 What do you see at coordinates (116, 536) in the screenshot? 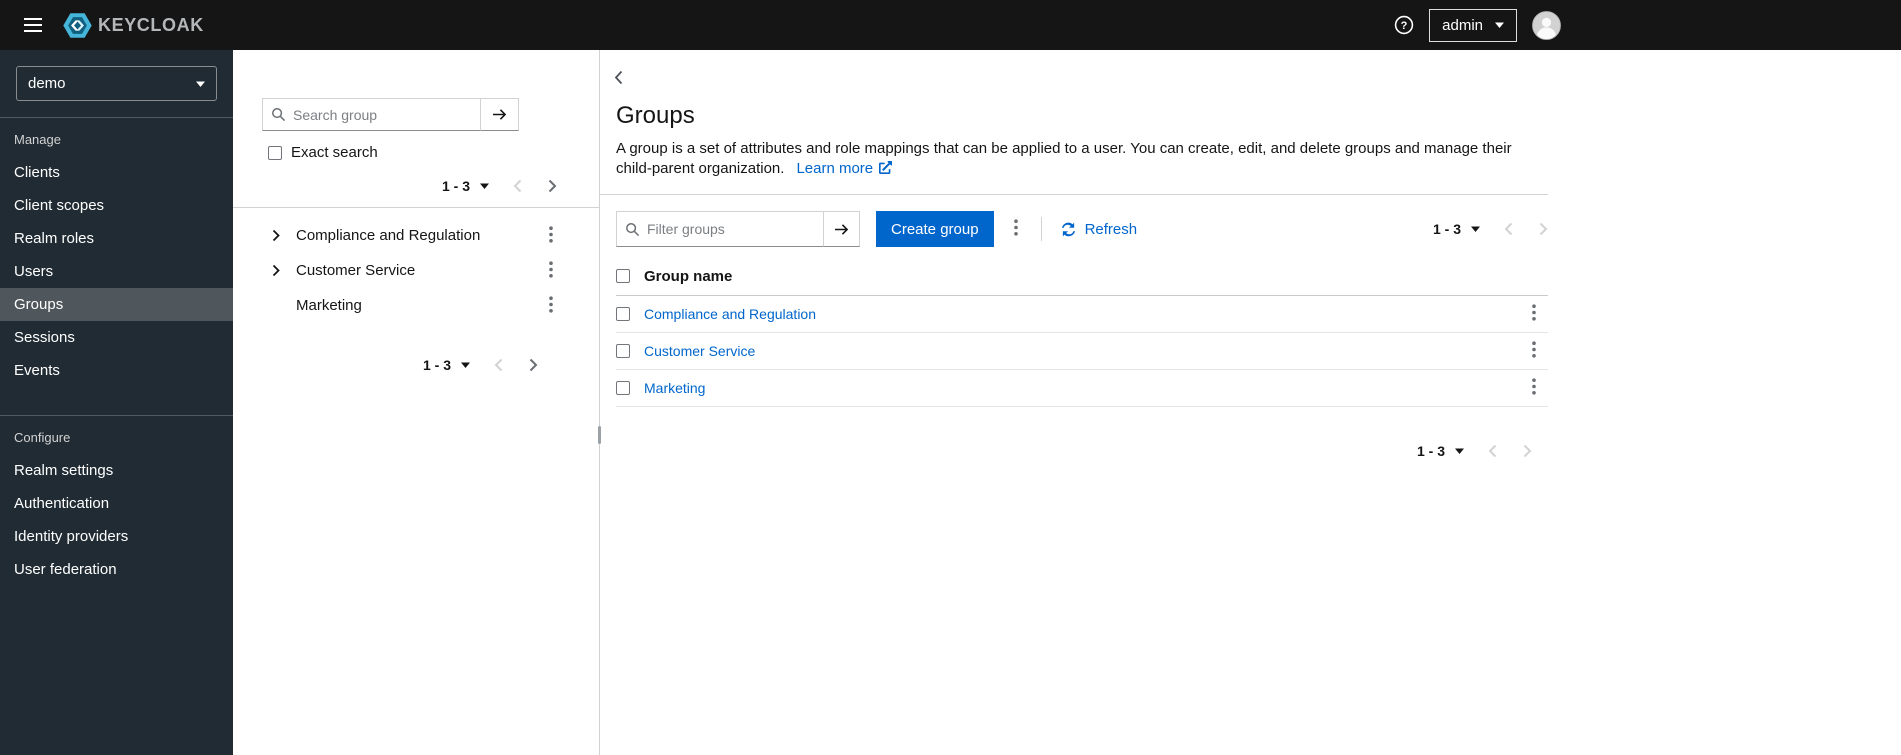
I see `sidebar-item-identity-providers: Identity providers` at bounding box center [116, 536].